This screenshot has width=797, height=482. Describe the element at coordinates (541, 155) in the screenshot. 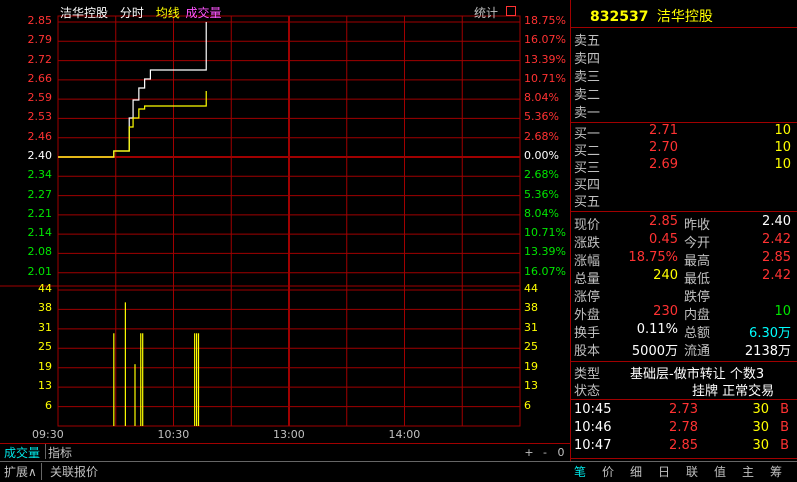

I see `pct-tick-label: 0.00%` at that location.